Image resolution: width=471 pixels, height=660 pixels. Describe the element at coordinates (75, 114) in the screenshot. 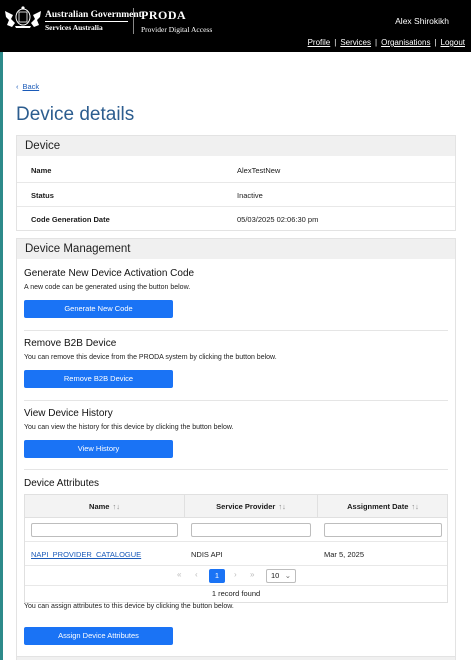

I see `page-title: Device details` at that location.